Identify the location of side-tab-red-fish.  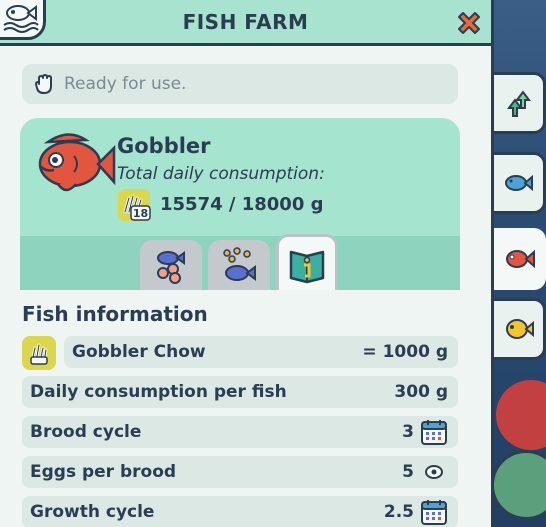
(519, 259).